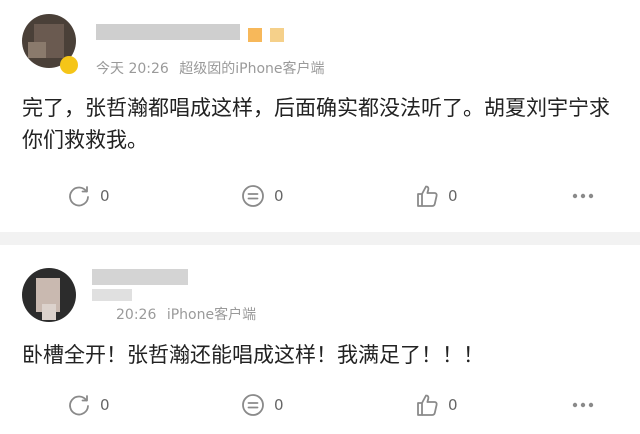 The image size is (640, 434). What do you see at coordinates (69, 65) in the screenshot?
I see `vip-badge-icon` at bounding box center [69, 65].